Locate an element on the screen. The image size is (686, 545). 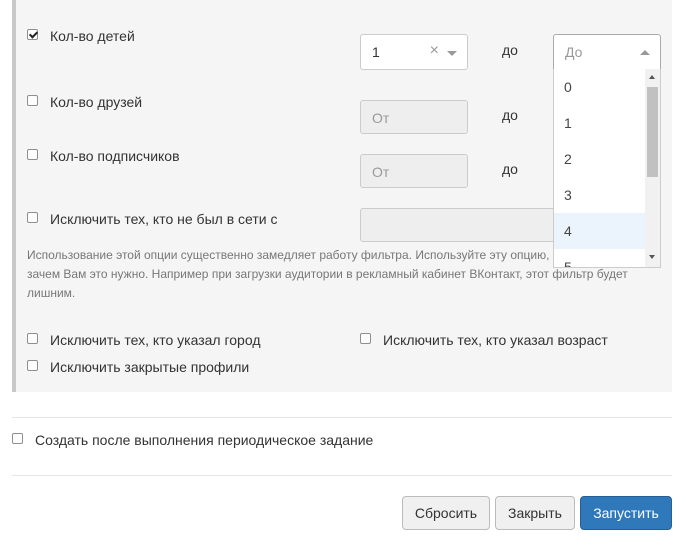
dropdown-option: 1 is located at coordinates (600, 123).